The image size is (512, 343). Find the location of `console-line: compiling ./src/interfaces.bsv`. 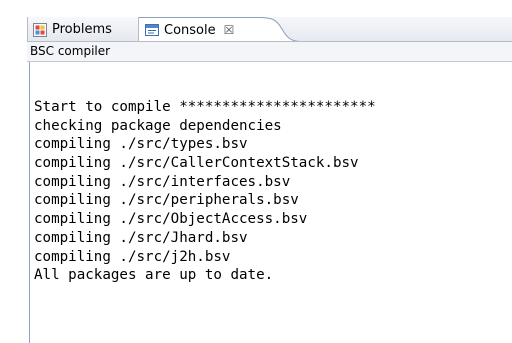

console-line: compiling ./src/interfaces.bsv is located at coordinates (162, 181).